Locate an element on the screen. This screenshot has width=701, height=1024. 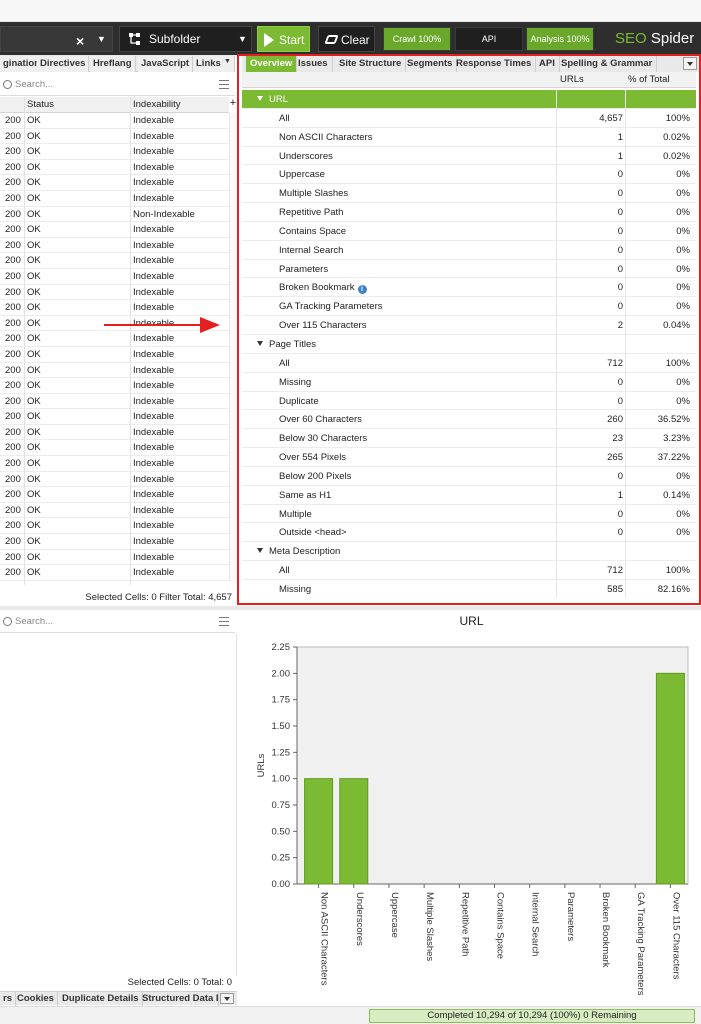
left-tab-3: JavaScript is located at coordinates (166, 64).